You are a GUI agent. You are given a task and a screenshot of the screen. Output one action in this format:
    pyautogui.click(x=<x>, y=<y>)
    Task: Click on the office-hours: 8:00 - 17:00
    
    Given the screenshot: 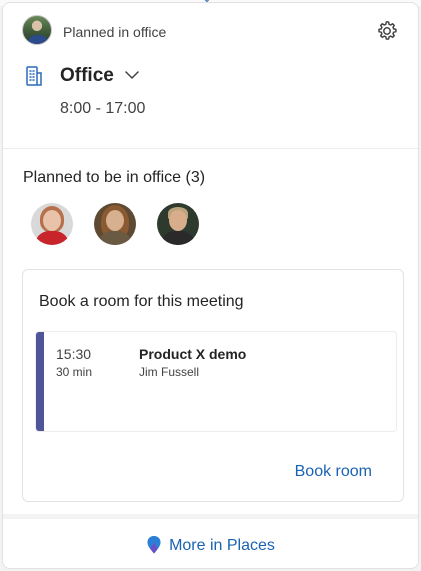 What is the action you would take?
    pyautogui.click(x=103, y=108)
    